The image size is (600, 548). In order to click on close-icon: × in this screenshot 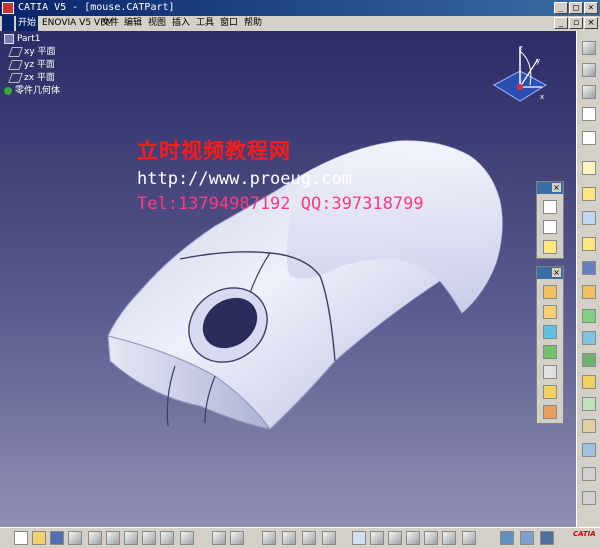, I will do `click(591, 8)`.